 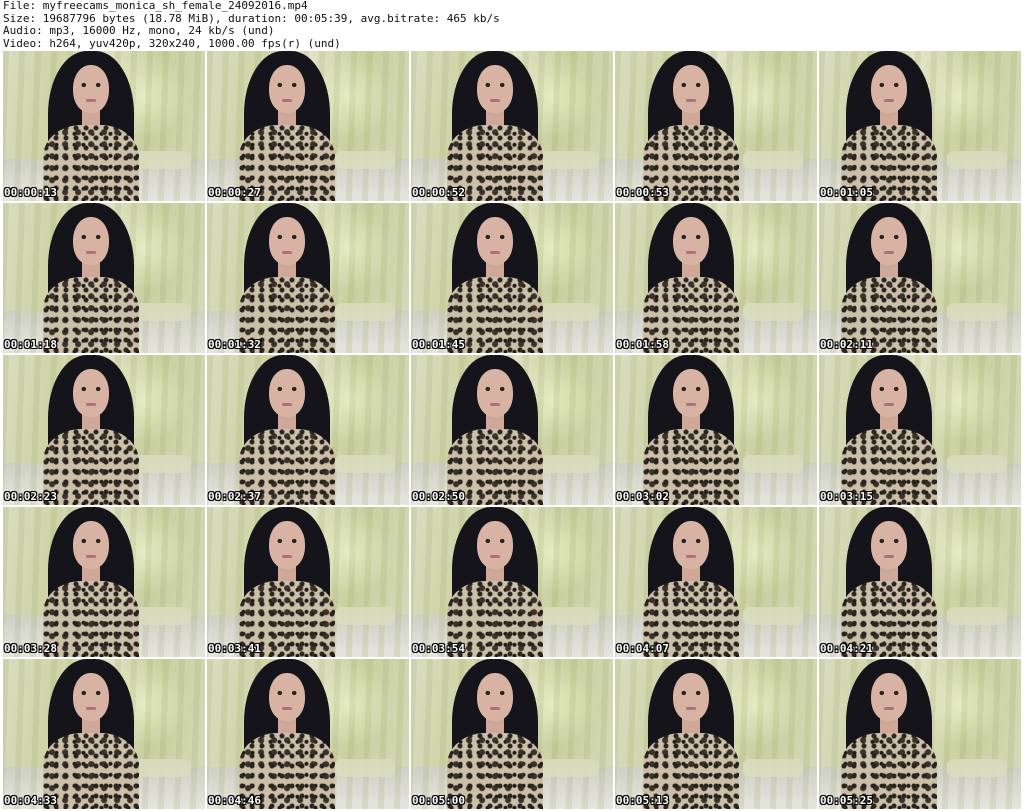 I want to click on video-frame-thumbnail: 00:04:07, so click(x=716, y=582).